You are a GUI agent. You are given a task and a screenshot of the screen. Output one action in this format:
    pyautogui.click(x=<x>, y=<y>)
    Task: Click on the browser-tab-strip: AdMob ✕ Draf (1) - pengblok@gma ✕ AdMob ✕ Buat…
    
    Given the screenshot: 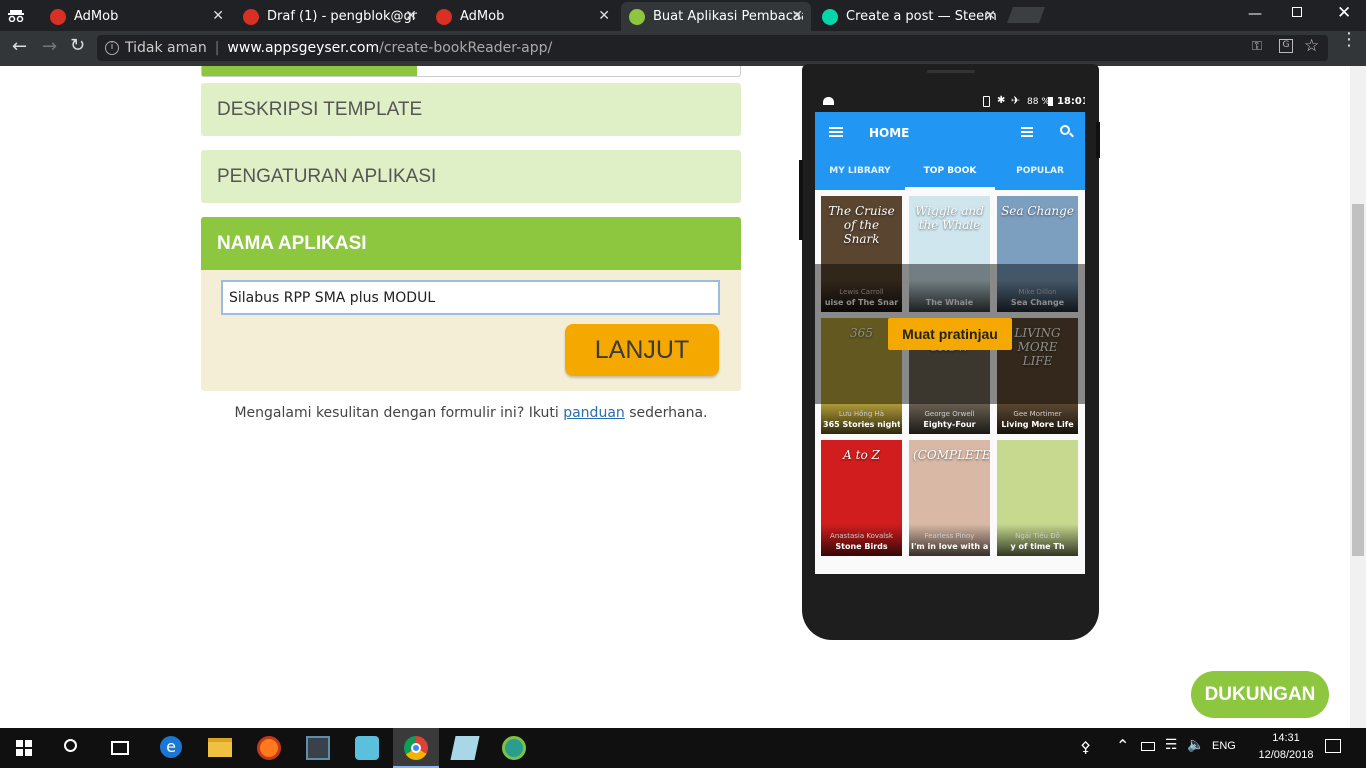 What is the action you would take?
    pyautogui.click(x=683, y=15)
    